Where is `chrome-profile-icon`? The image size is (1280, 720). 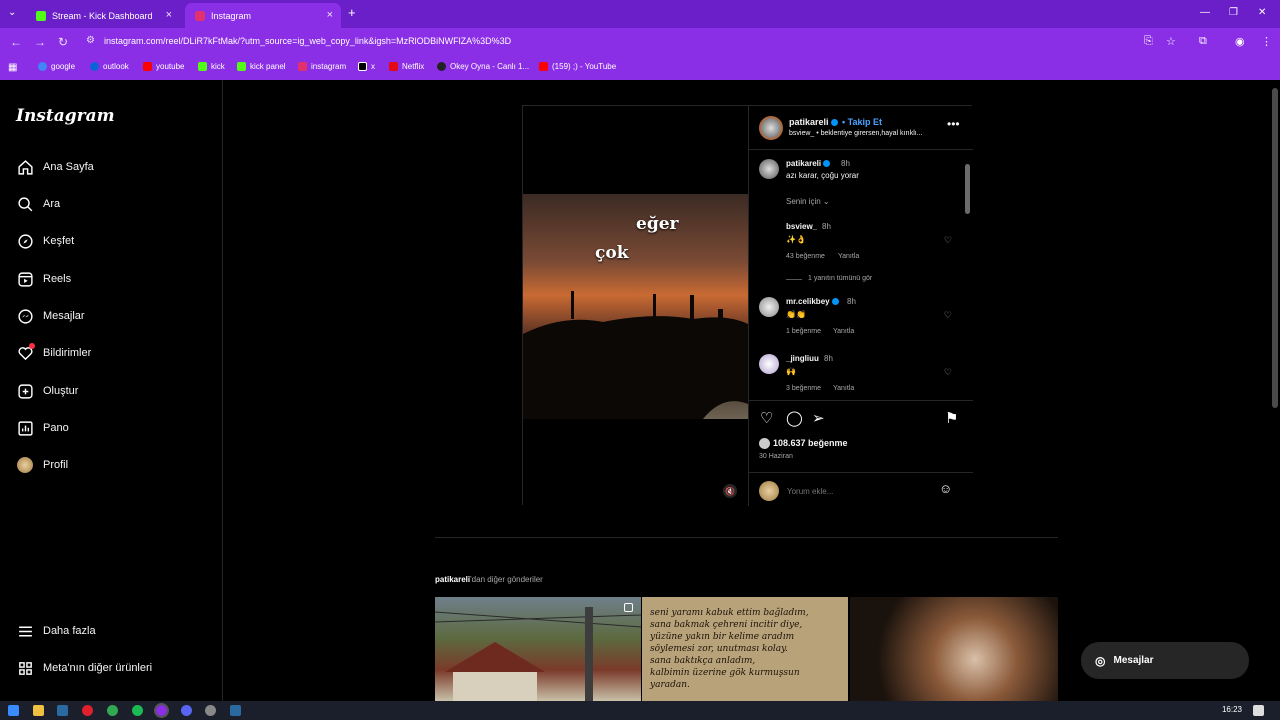 chrome-profile-icon is located at coordinates (161, 710).